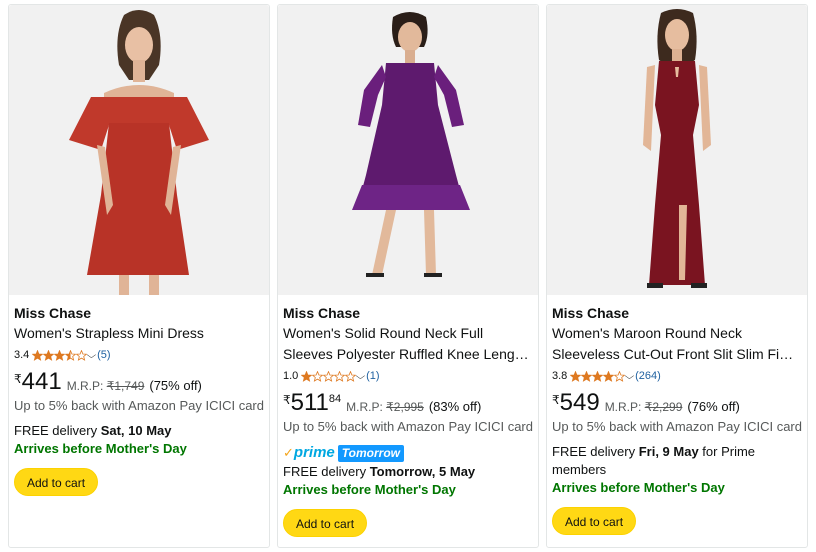 This screenshot has width=816, height=552. What do you see at coordinates (125, 386) in the screenshot?
I see `mrp-value: ₹1,749` at bounding box center [125, 386].